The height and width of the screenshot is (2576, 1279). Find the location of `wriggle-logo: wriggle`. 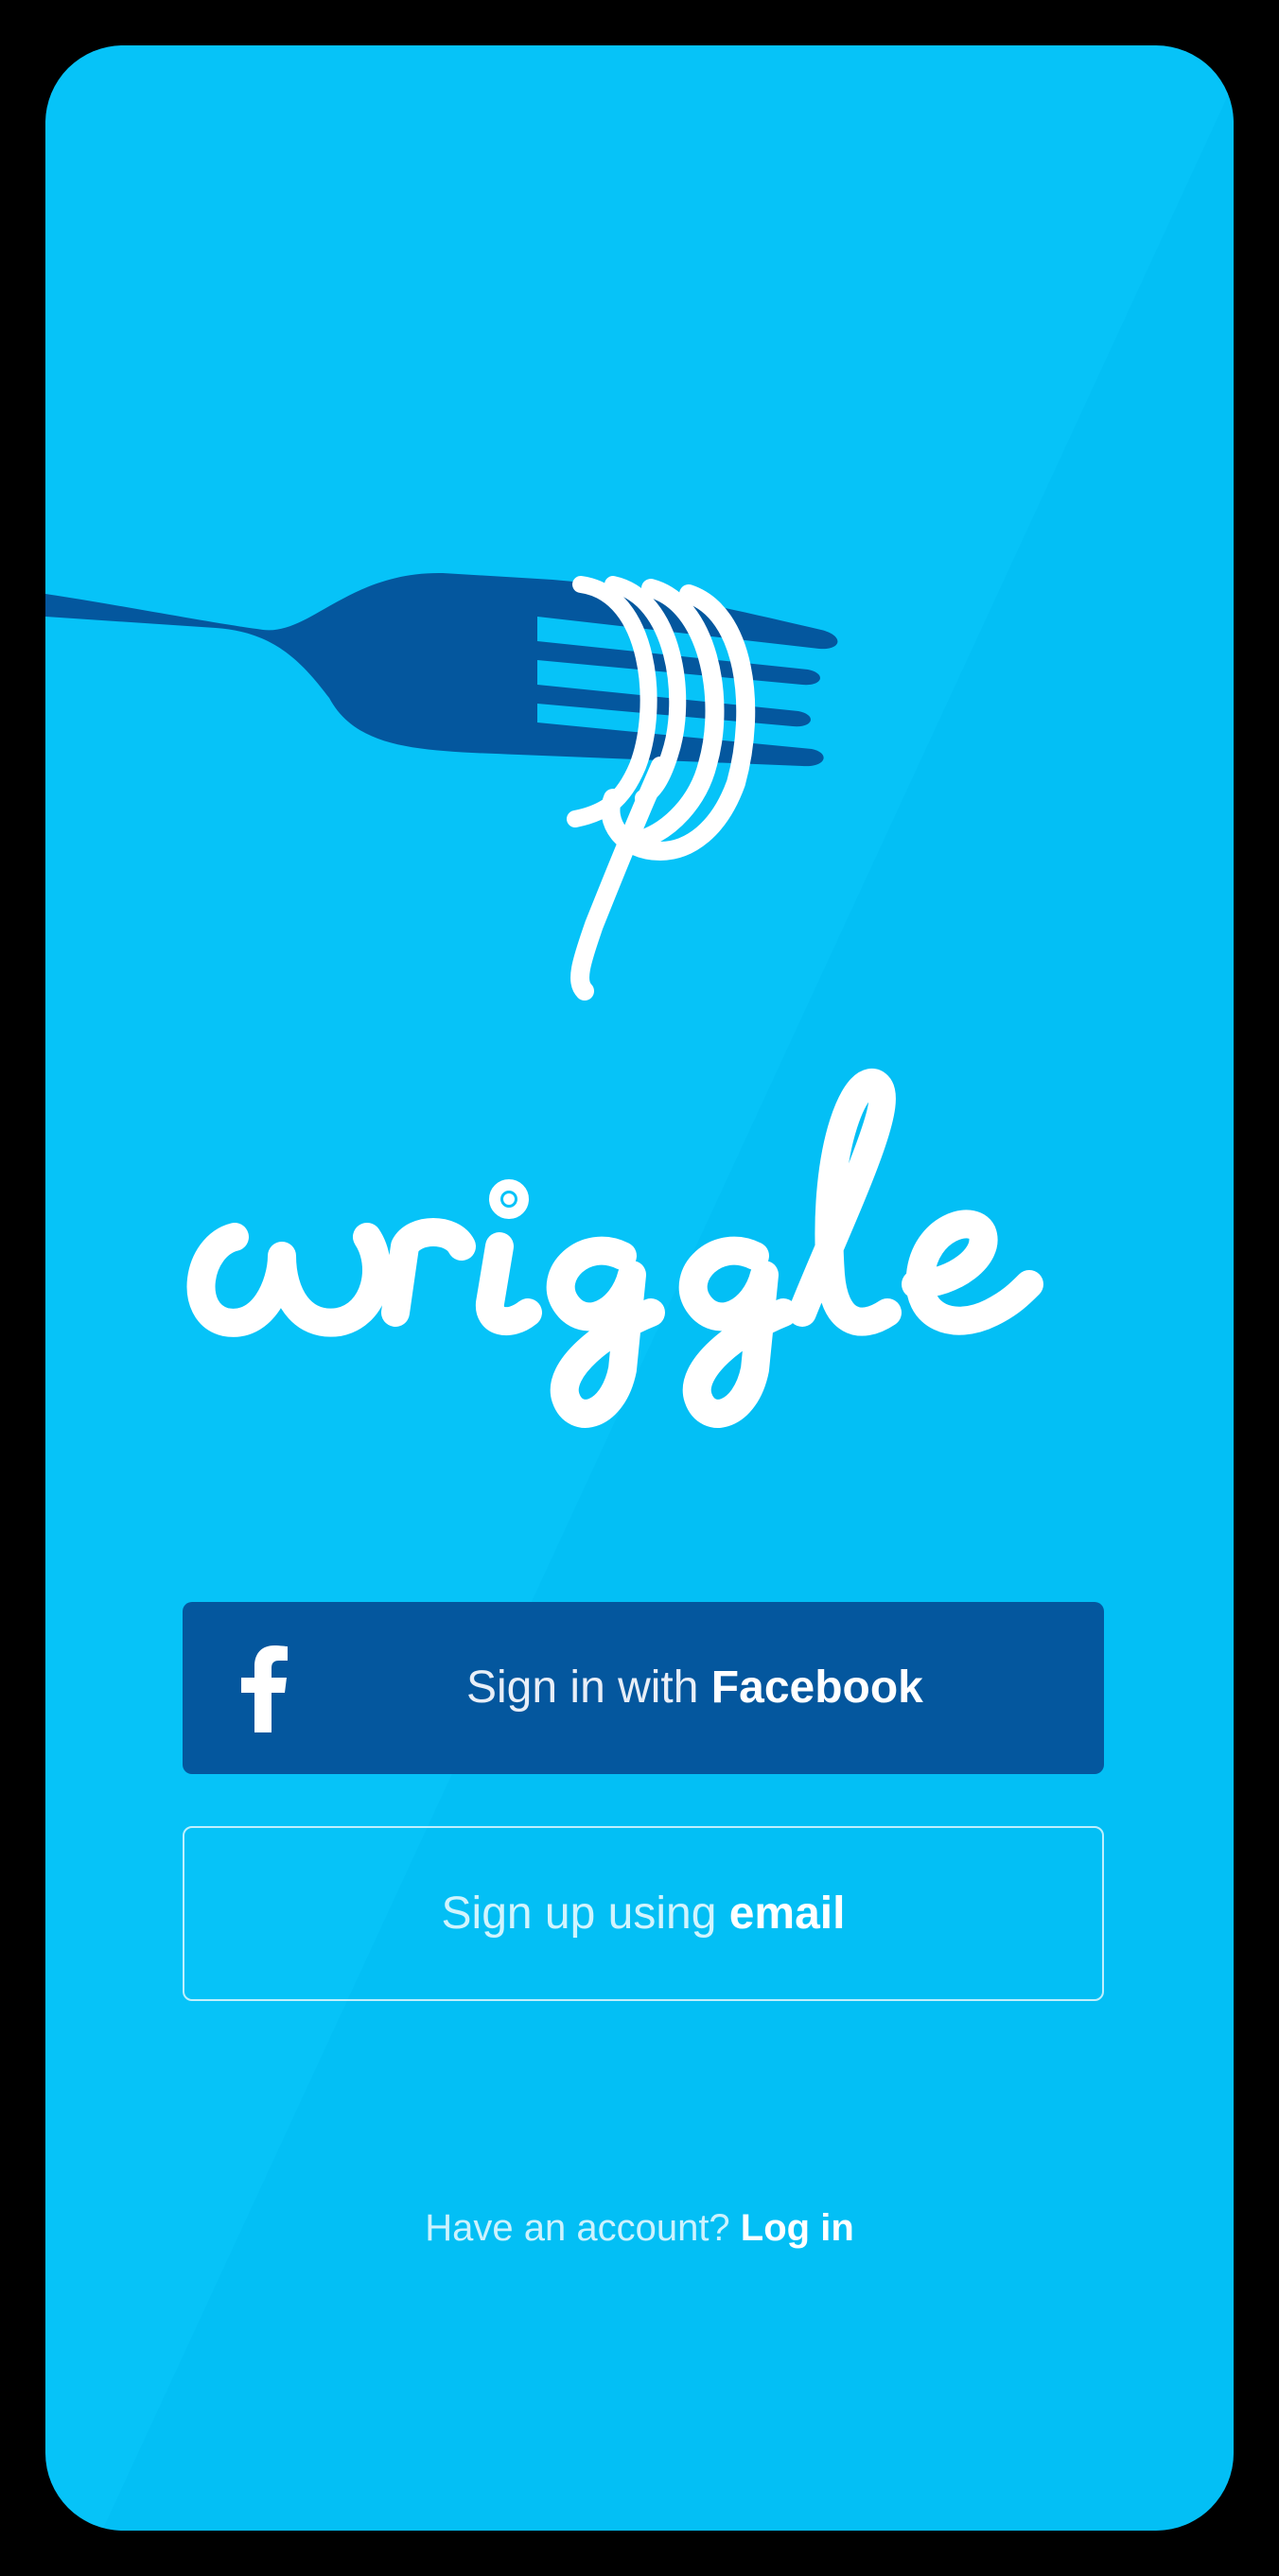

wriggle-logo: wriggle is located at coordinates (670, 1265).